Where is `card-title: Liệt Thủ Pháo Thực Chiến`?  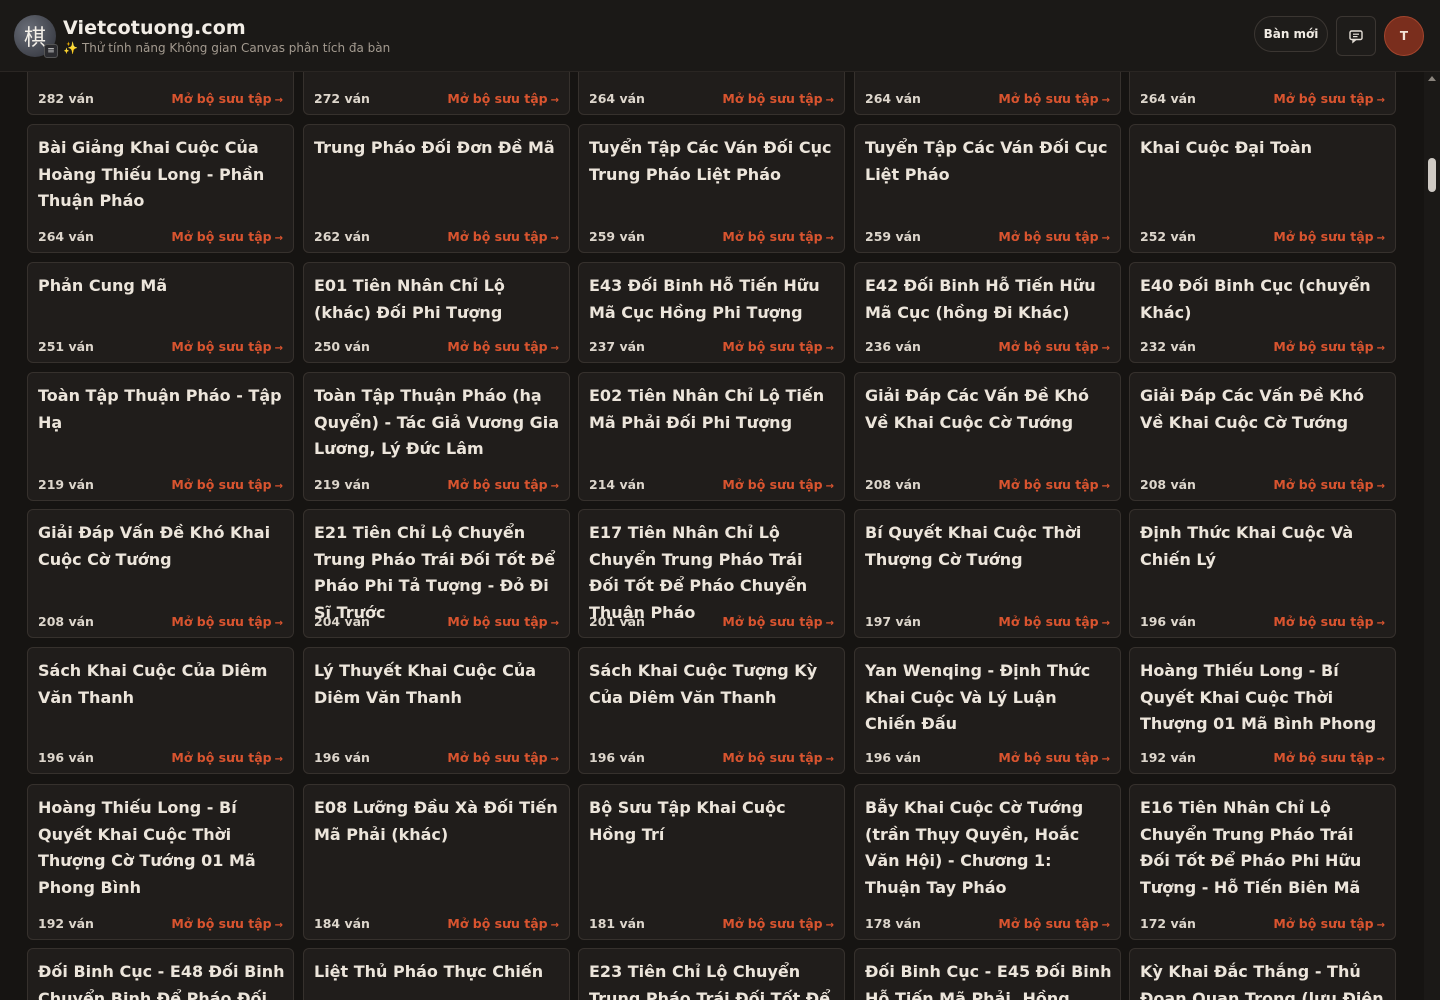
card-title: Liệt Thủ Pháo Thực Chiến is located at coordinates (437, 972).